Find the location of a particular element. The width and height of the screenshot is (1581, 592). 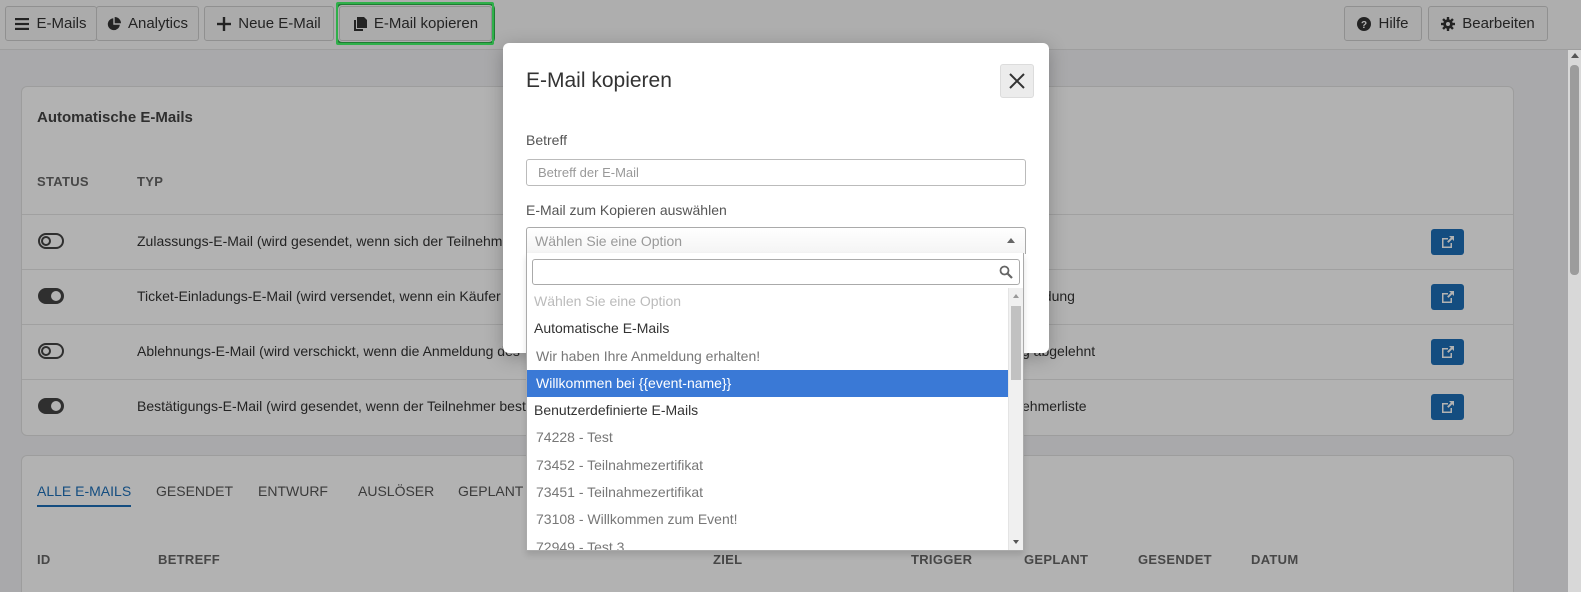

scroll-down-arrow is located at coordinates (1016, 542).